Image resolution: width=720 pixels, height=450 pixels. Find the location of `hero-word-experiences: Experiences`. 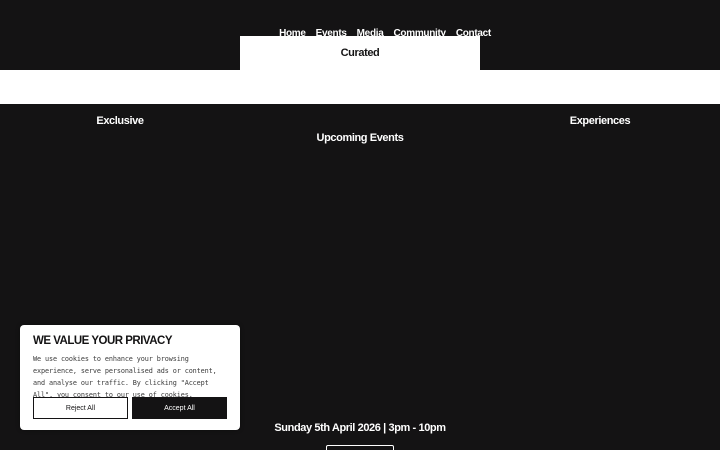

hero-word-experiences: Experiences is located at coordinates (600, 121).